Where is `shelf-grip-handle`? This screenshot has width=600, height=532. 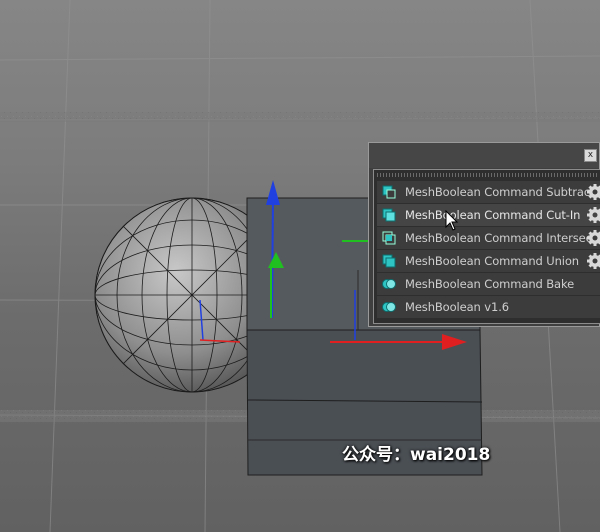
shelf-grip-handle is located at coordinates (488, 175).